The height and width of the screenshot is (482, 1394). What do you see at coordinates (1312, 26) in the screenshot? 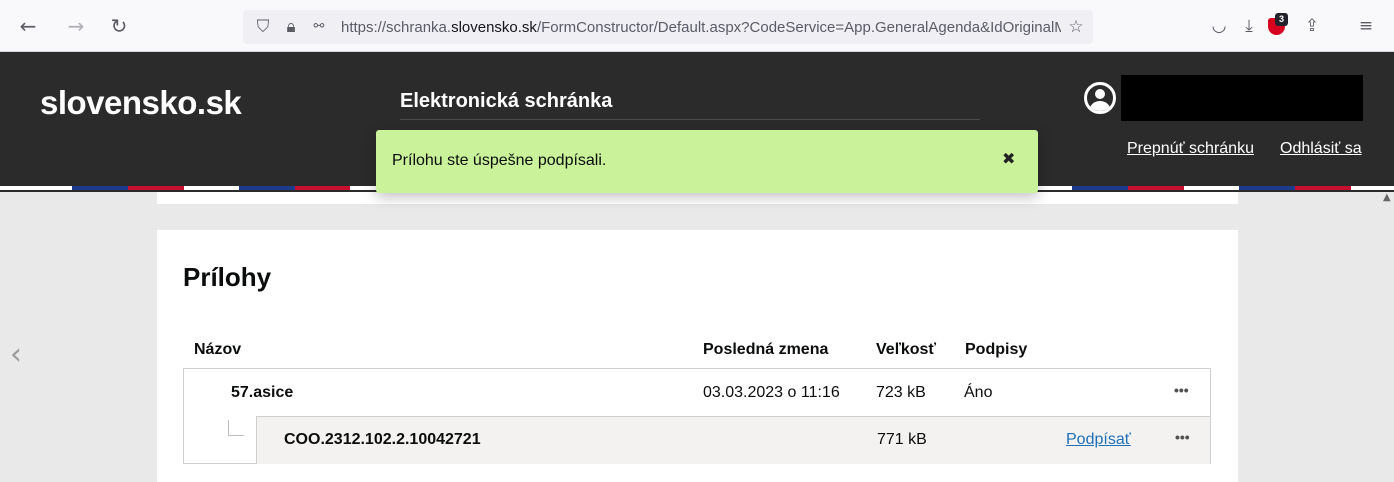
I see `share-icon: ⇪` at bounding box center [1312, 26].